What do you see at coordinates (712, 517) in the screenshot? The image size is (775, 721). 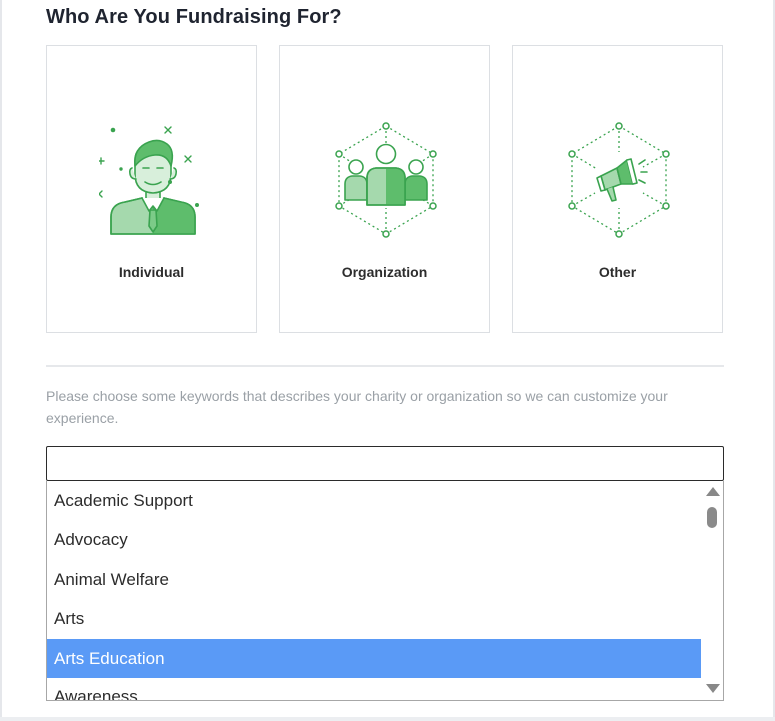 I see `scroll-thumb` at bounding box center [712, 517].